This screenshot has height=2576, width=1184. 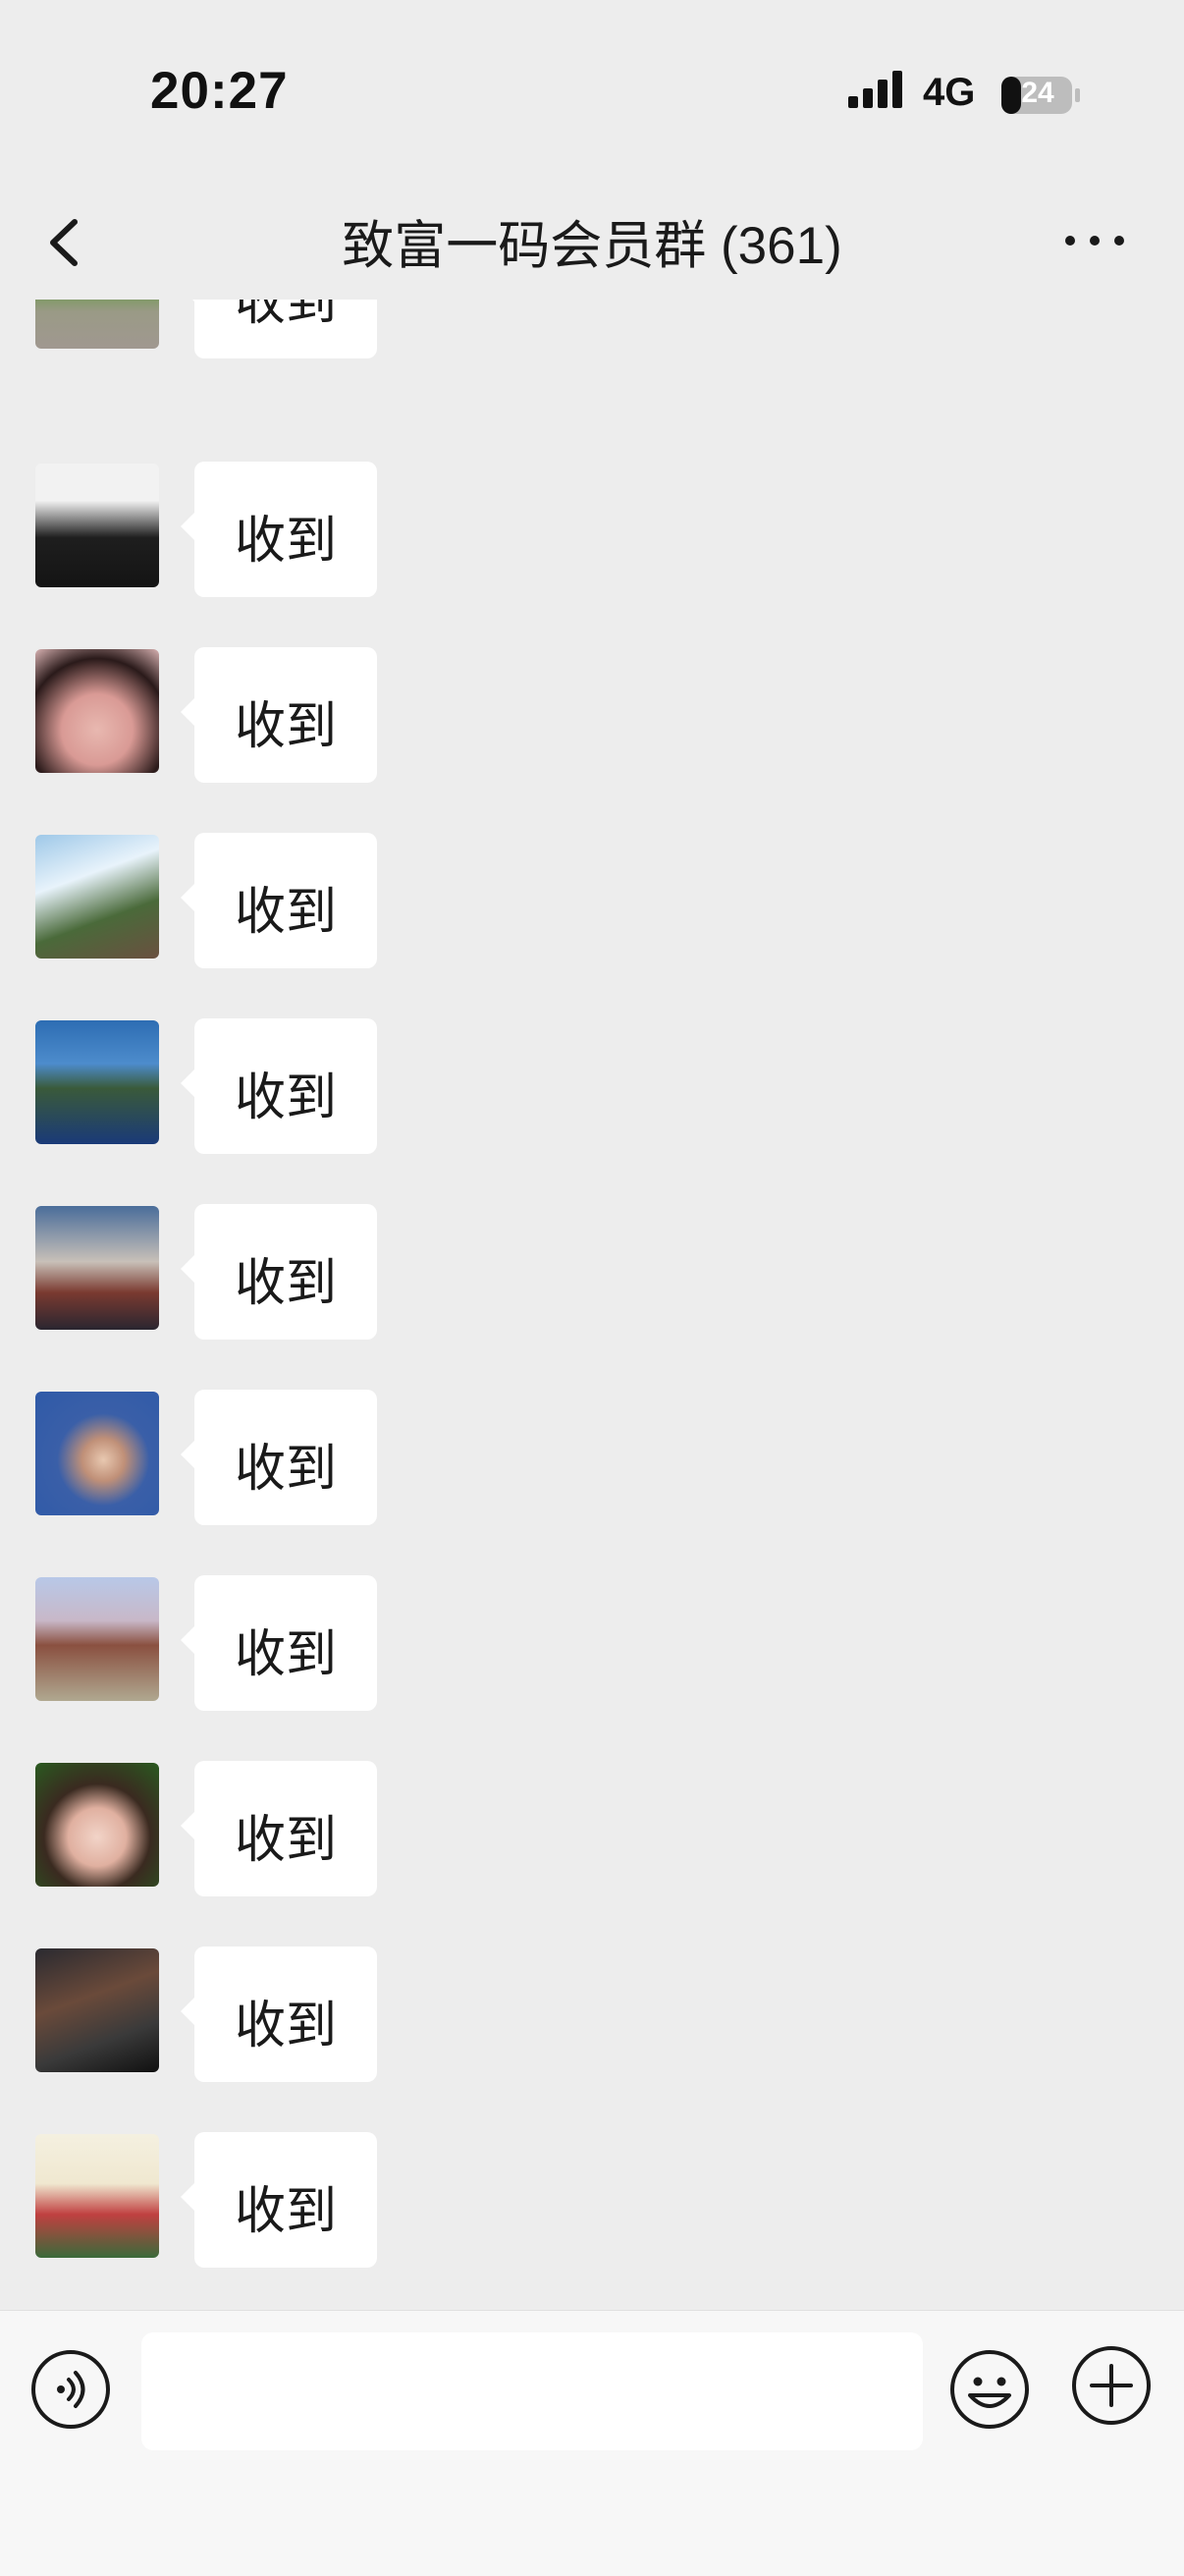 I want to click on chat-title: 致富一码会员群 (361), so click(x=592, y=246).